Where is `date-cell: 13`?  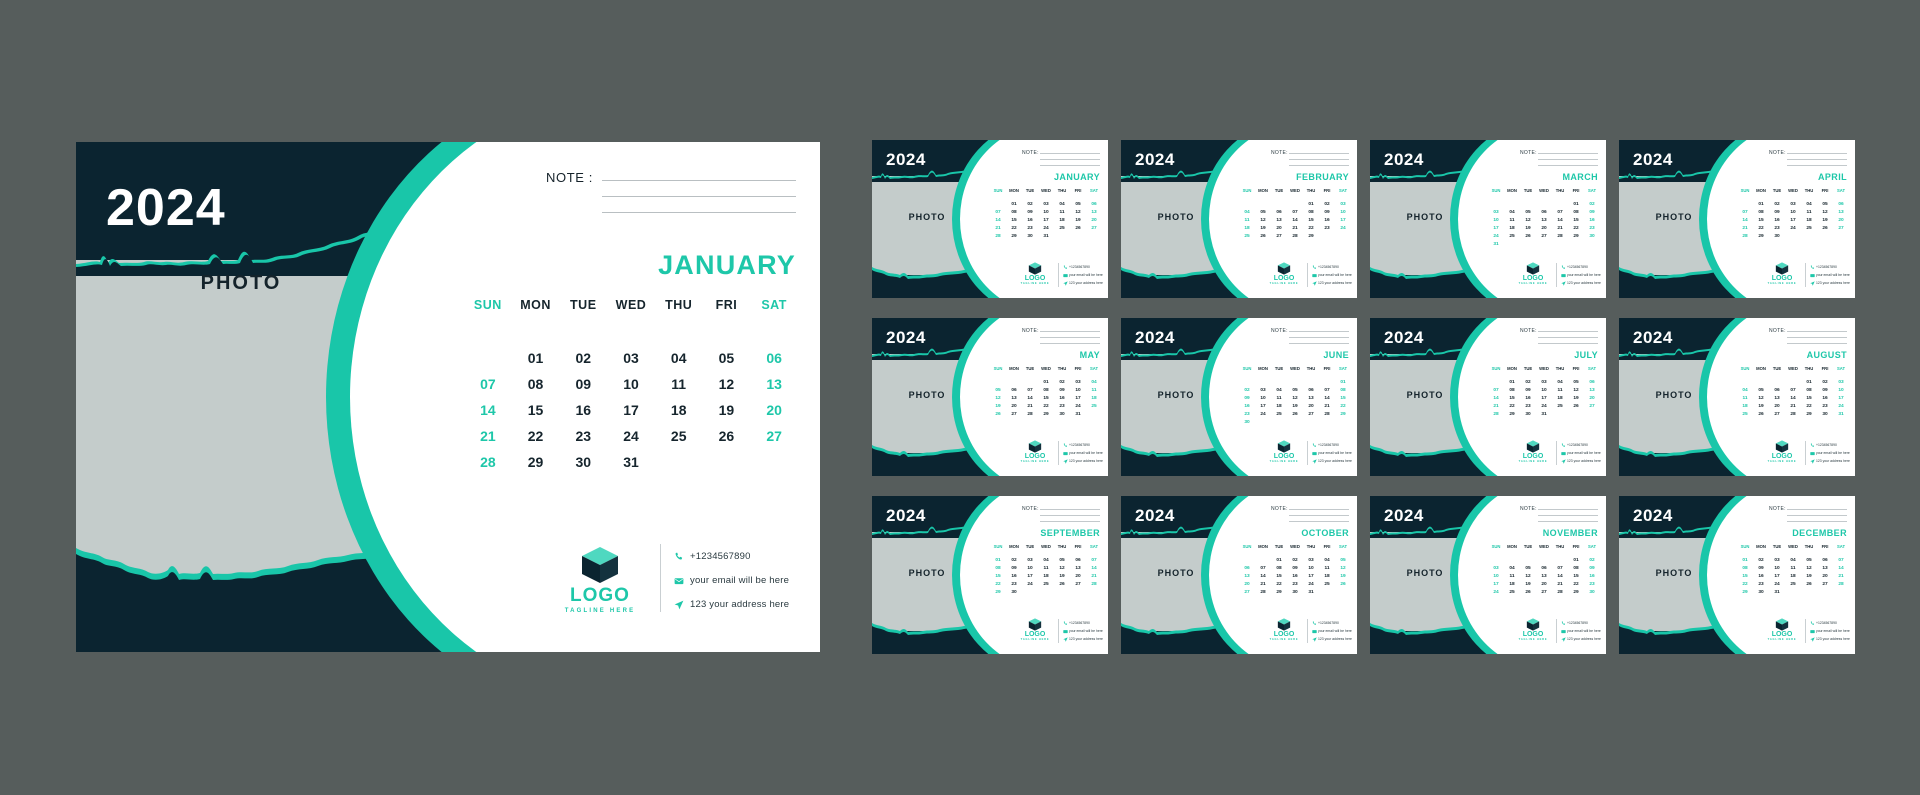 date-cell: 13 is located at coordinates (1014, 398).